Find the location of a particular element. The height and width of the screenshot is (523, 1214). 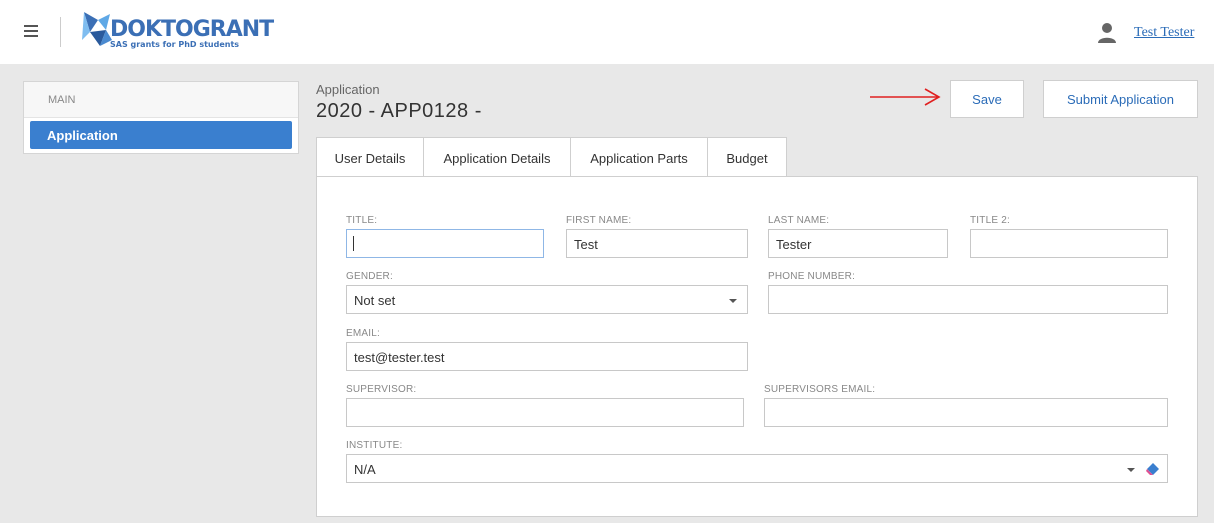

tab-user-details: User Details is located at coordinates (370, 157).